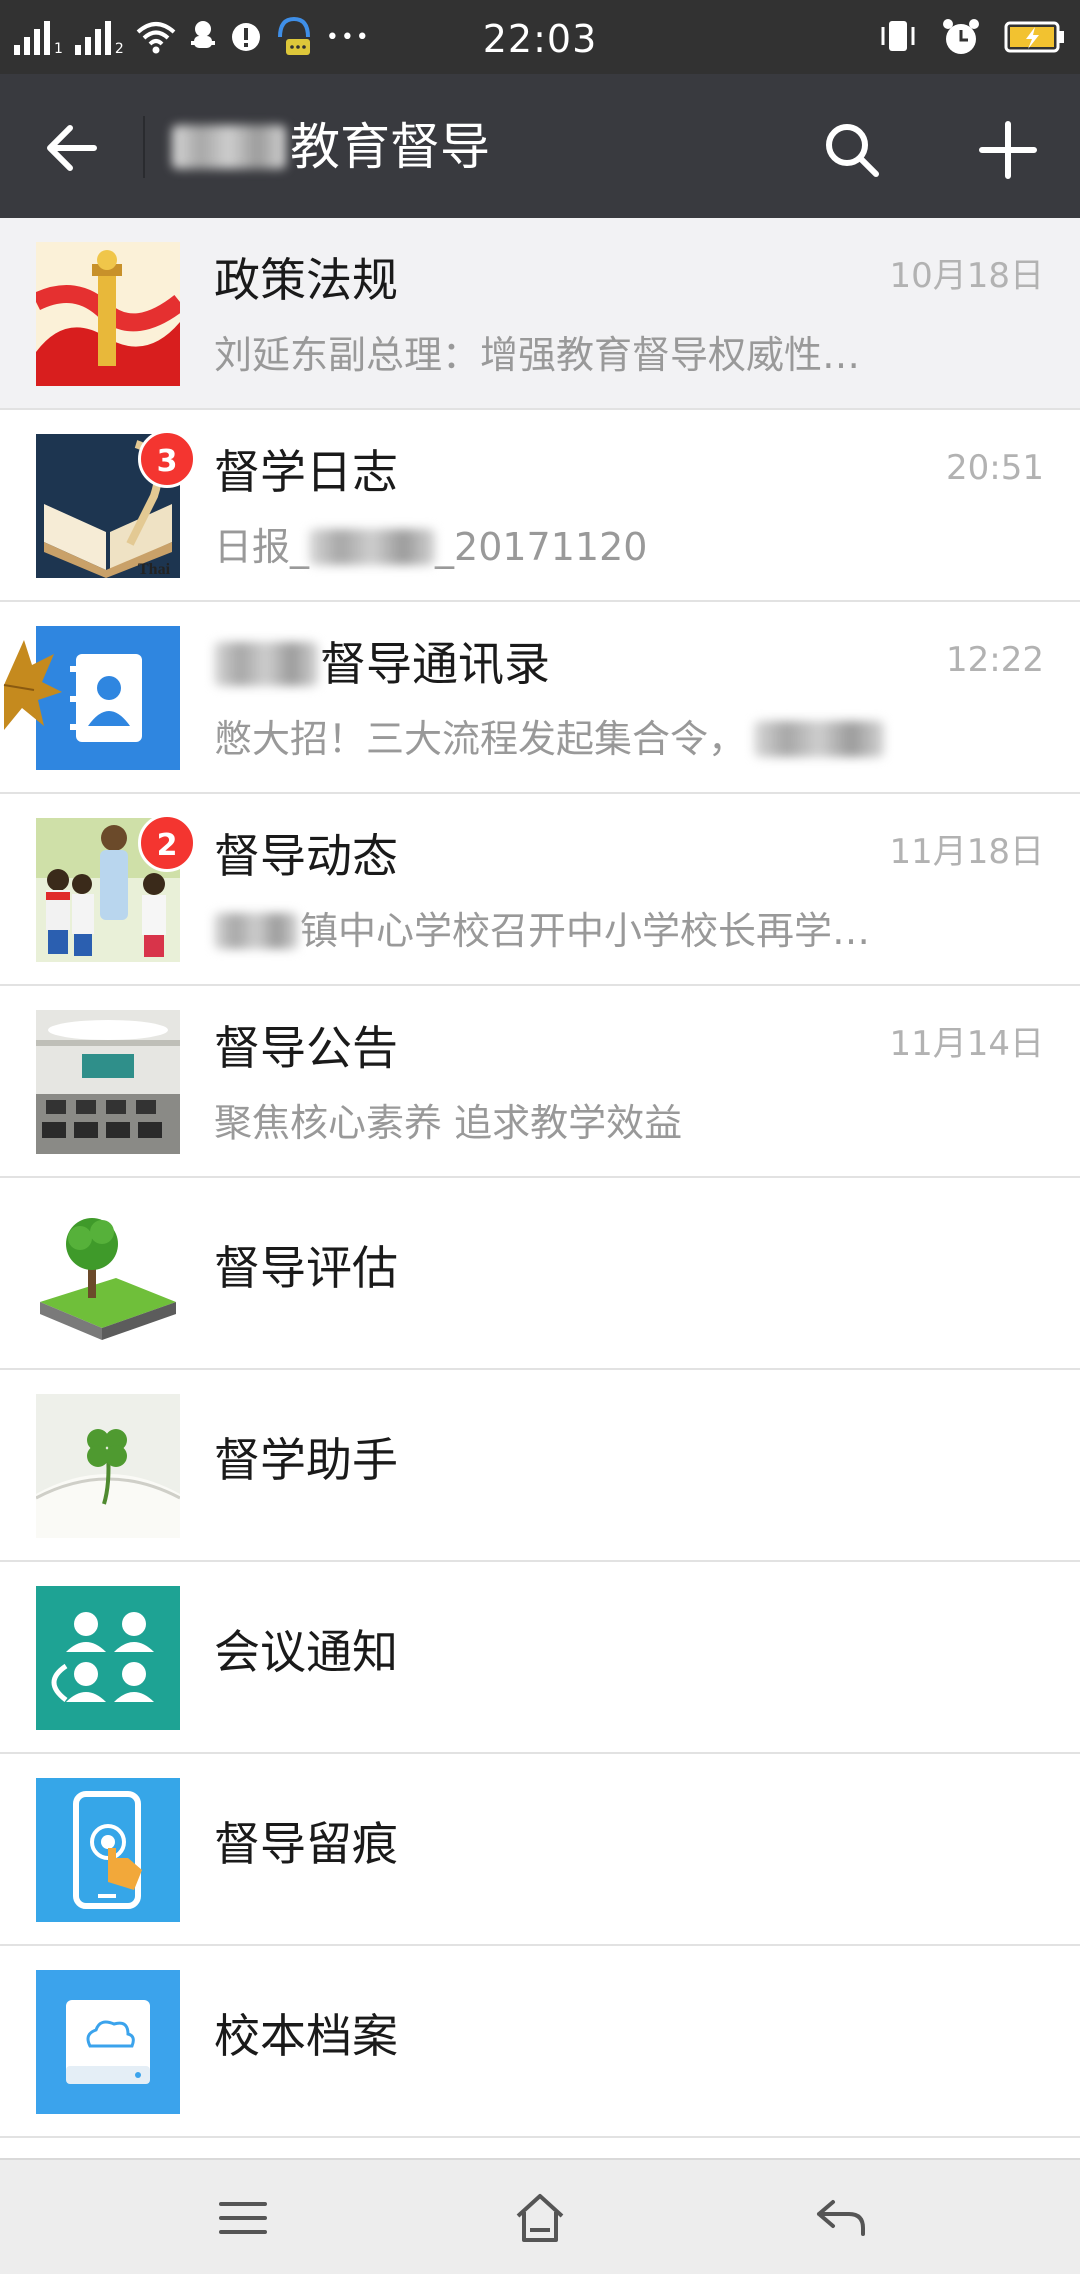  I want to click on chat-time: 11月14日, so click(966, 1044).